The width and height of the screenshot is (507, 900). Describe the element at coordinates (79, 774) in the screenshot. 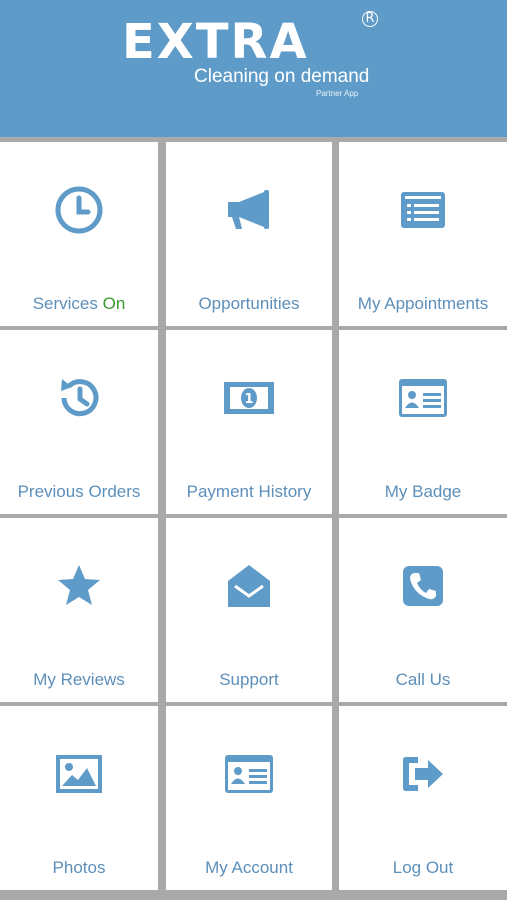

I see `image-icon` at that location.